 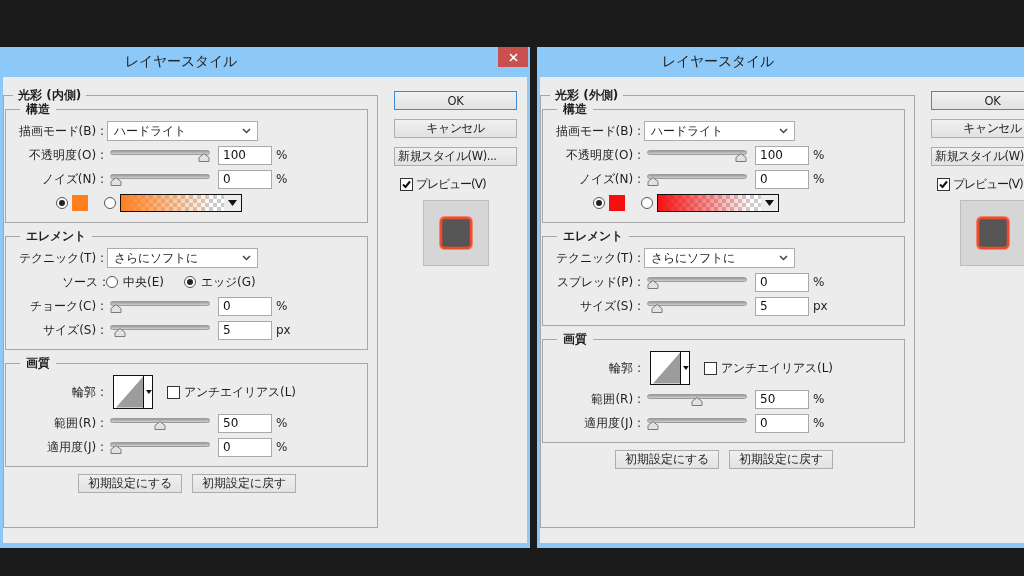 What do you see at coordinates (575, 339) in the screenshot?
I see `group-title: 画質` at bounding box center [575, 339].